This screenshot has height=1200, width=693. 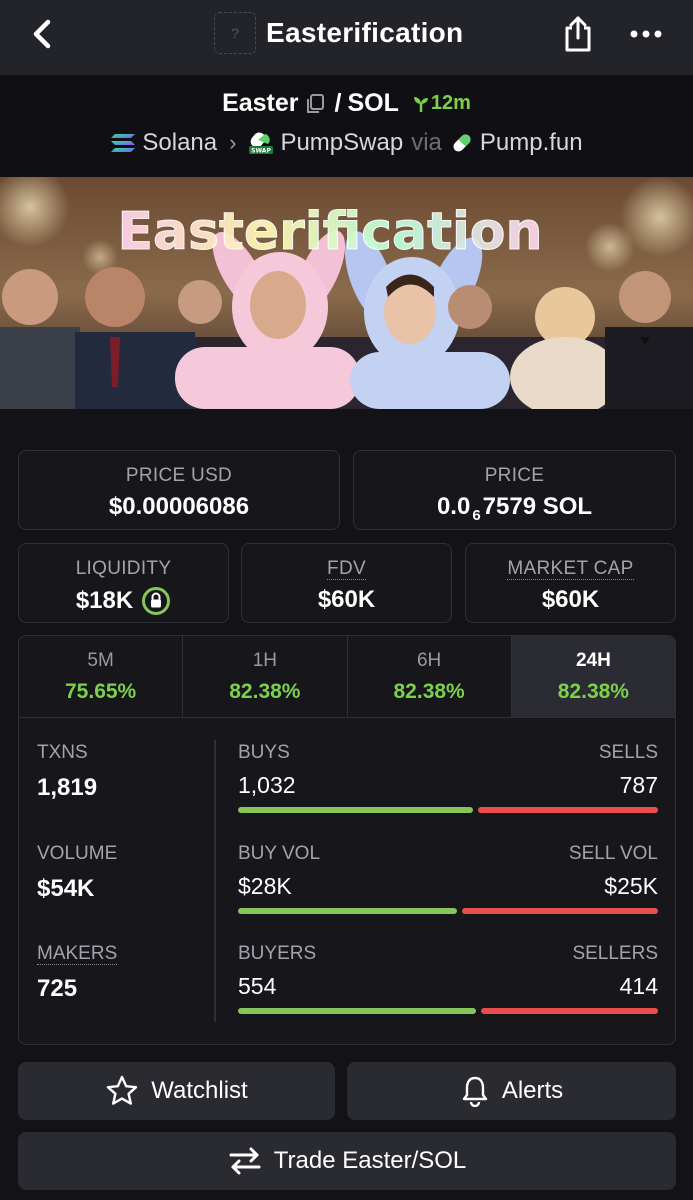 I want to click on fdv-label: FDV, so click(x=346, y=569).